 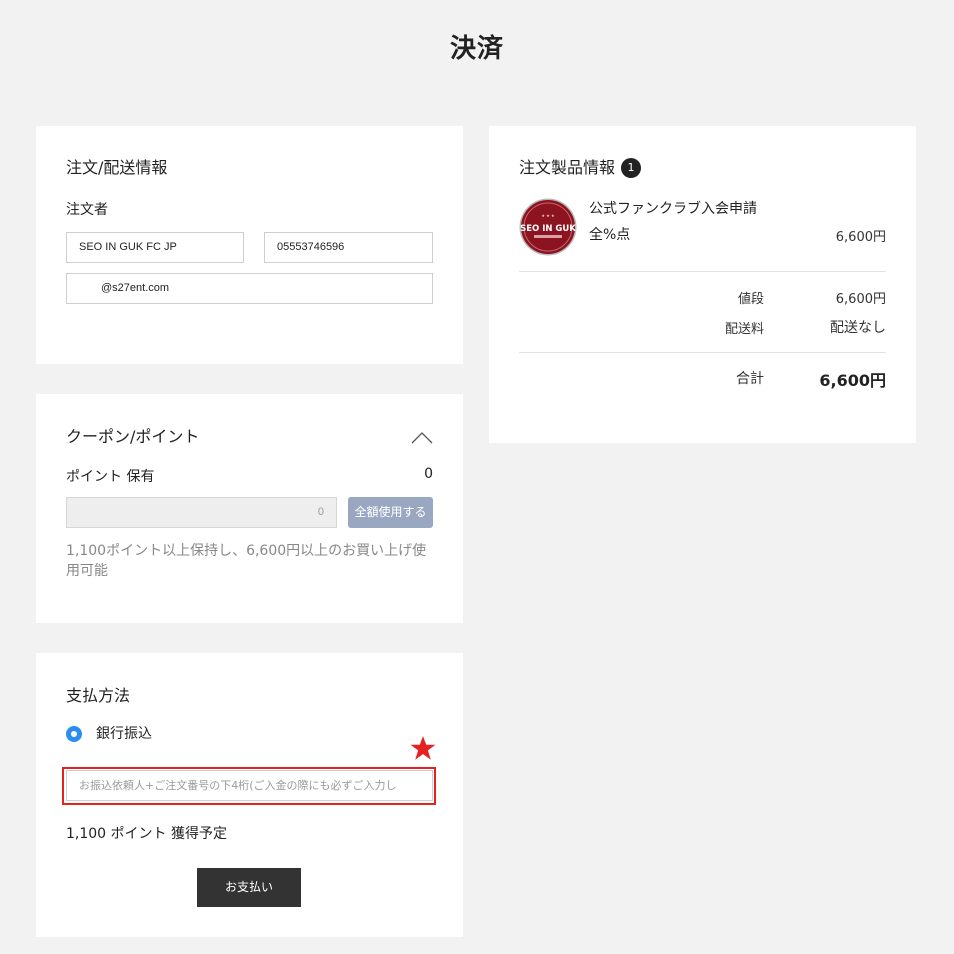 What do you see at coordinates (422, 437) in the screenshot?
I see `chevron-up-icon` at bounding box center [422, 437].